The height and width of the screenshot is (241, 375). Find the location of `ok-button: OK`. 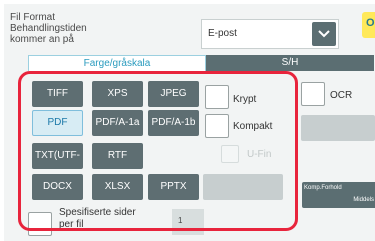

ok-button: OK is located at coordinates (368, 25).